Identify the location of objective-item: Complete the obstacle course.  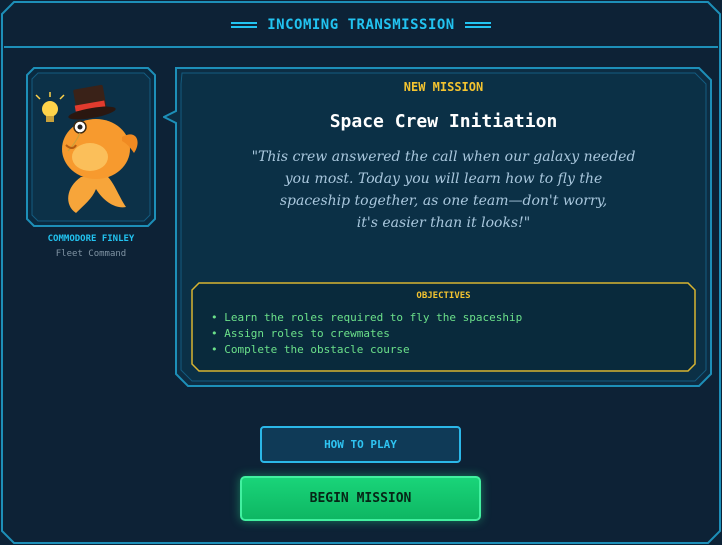
(366, 350).